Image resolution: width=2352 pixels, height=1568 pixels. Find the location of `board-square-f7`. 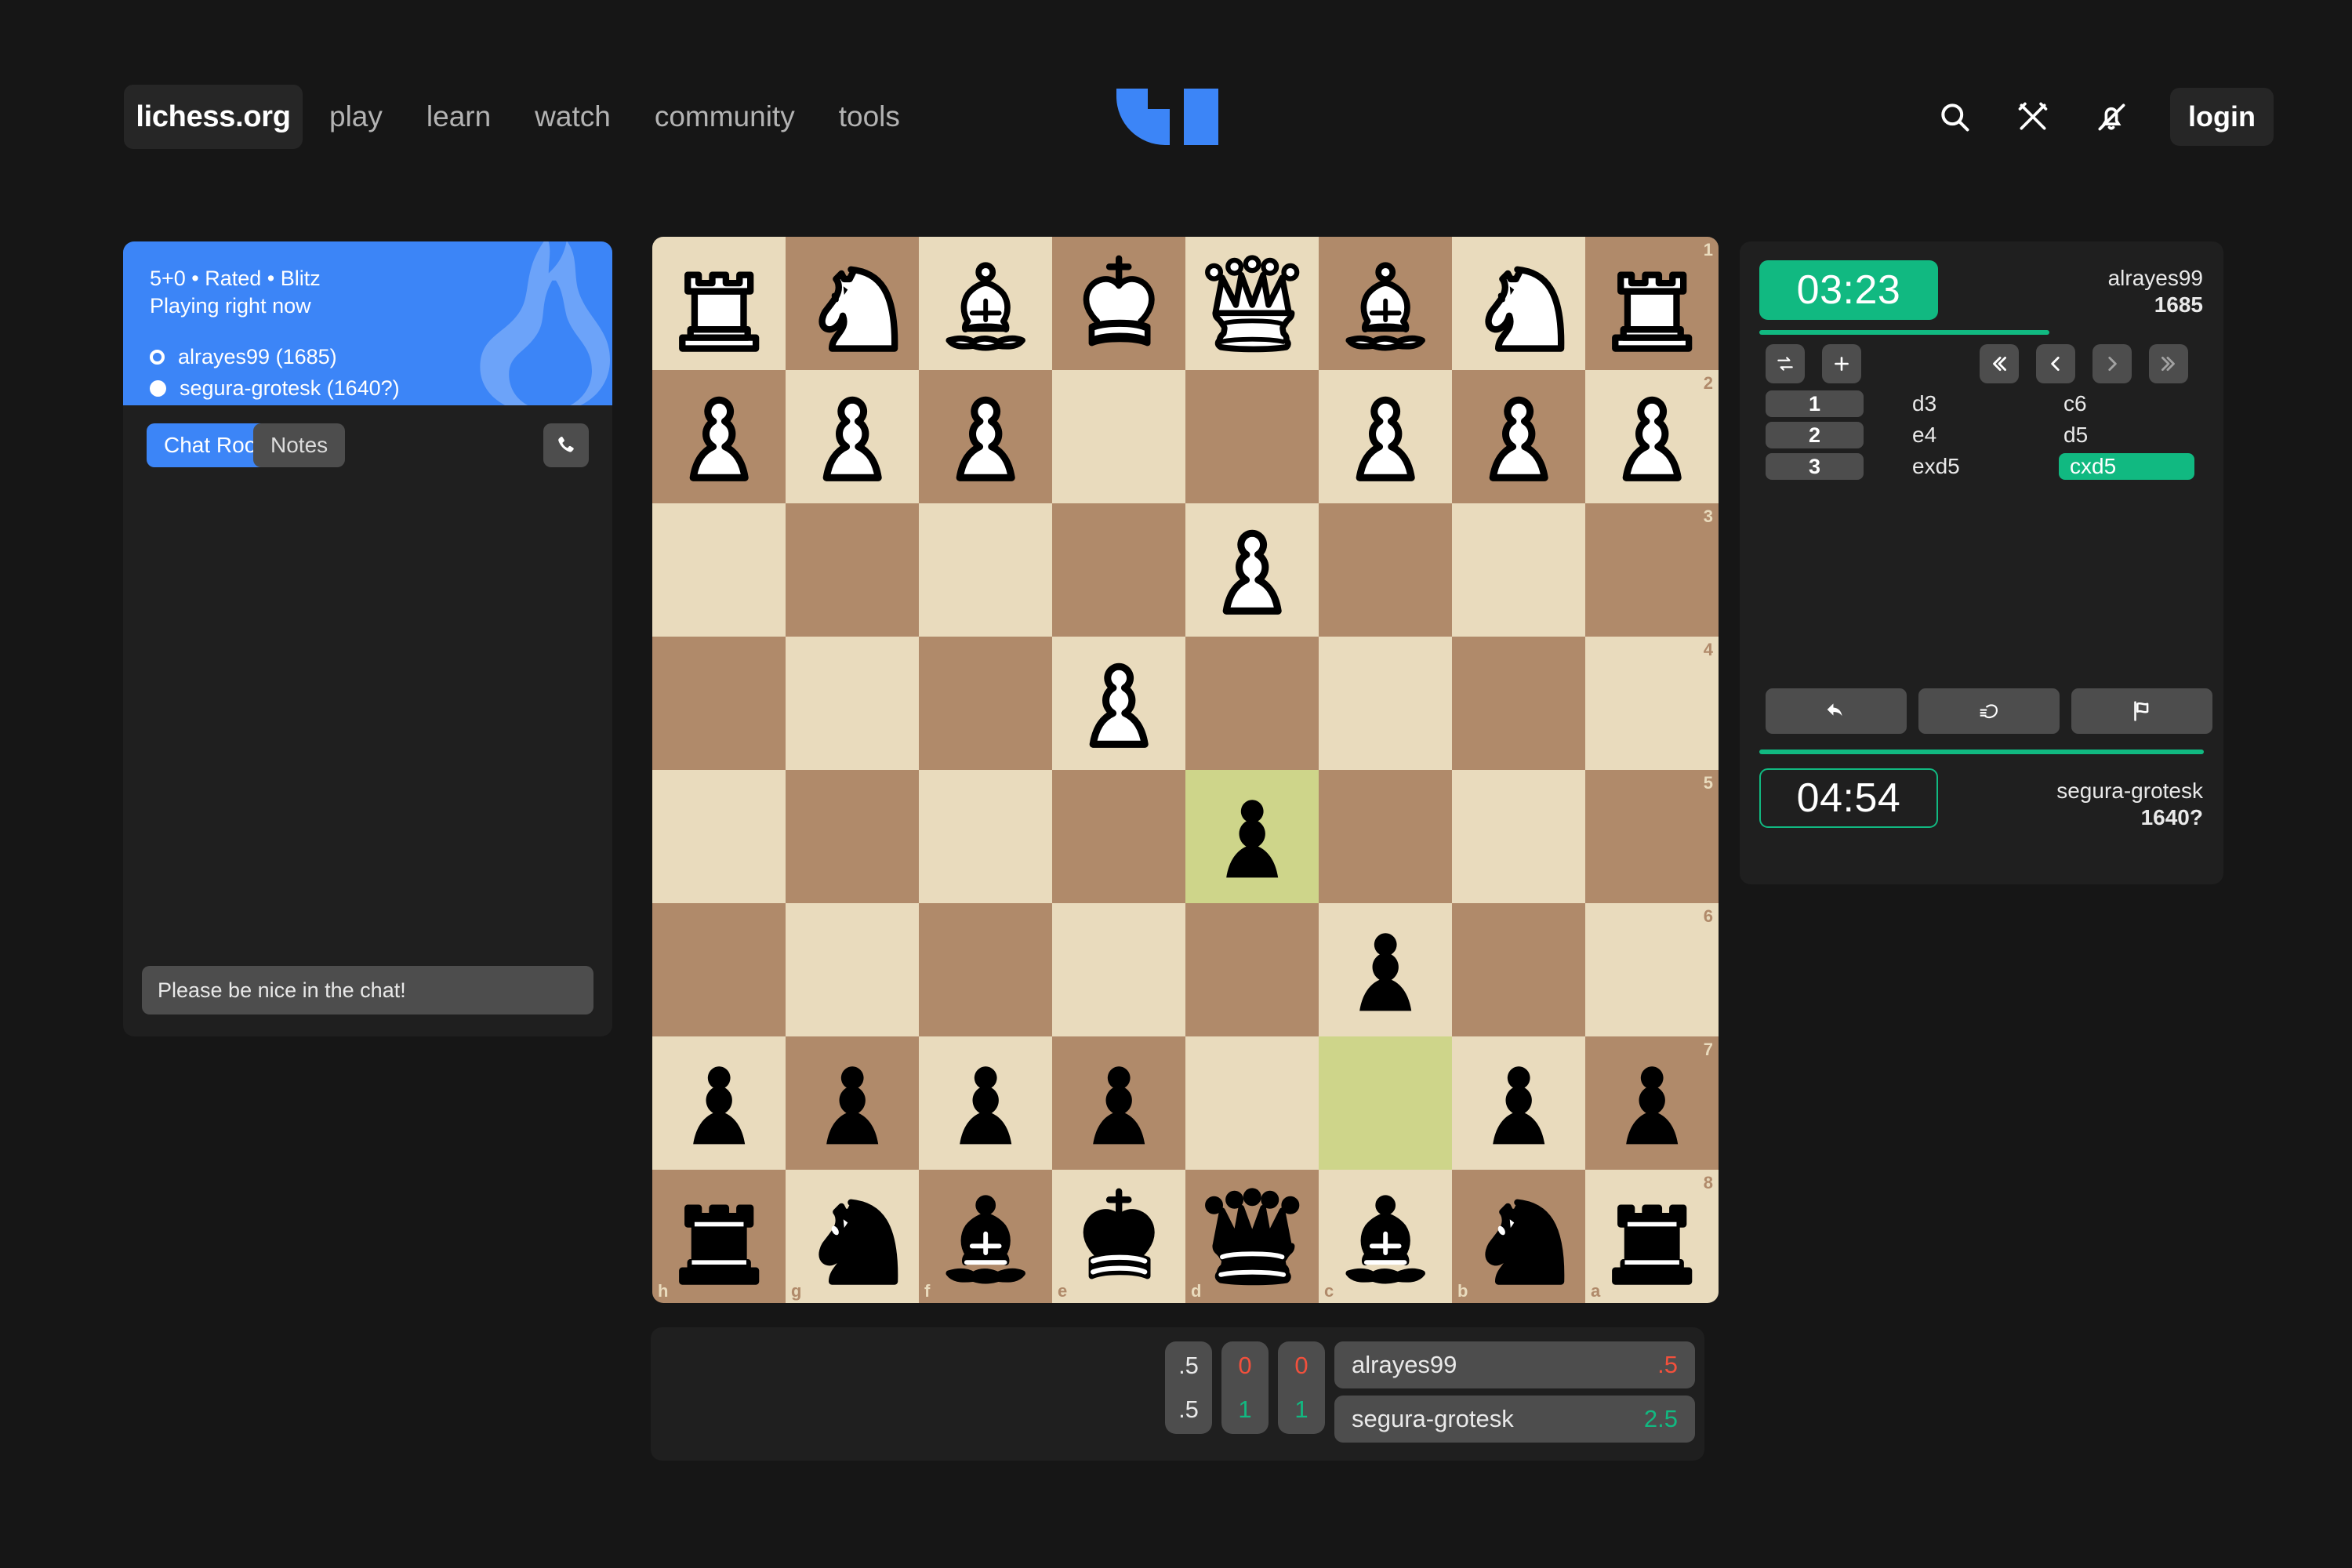

board-square-f7 is located at coordinates (985, 1103).